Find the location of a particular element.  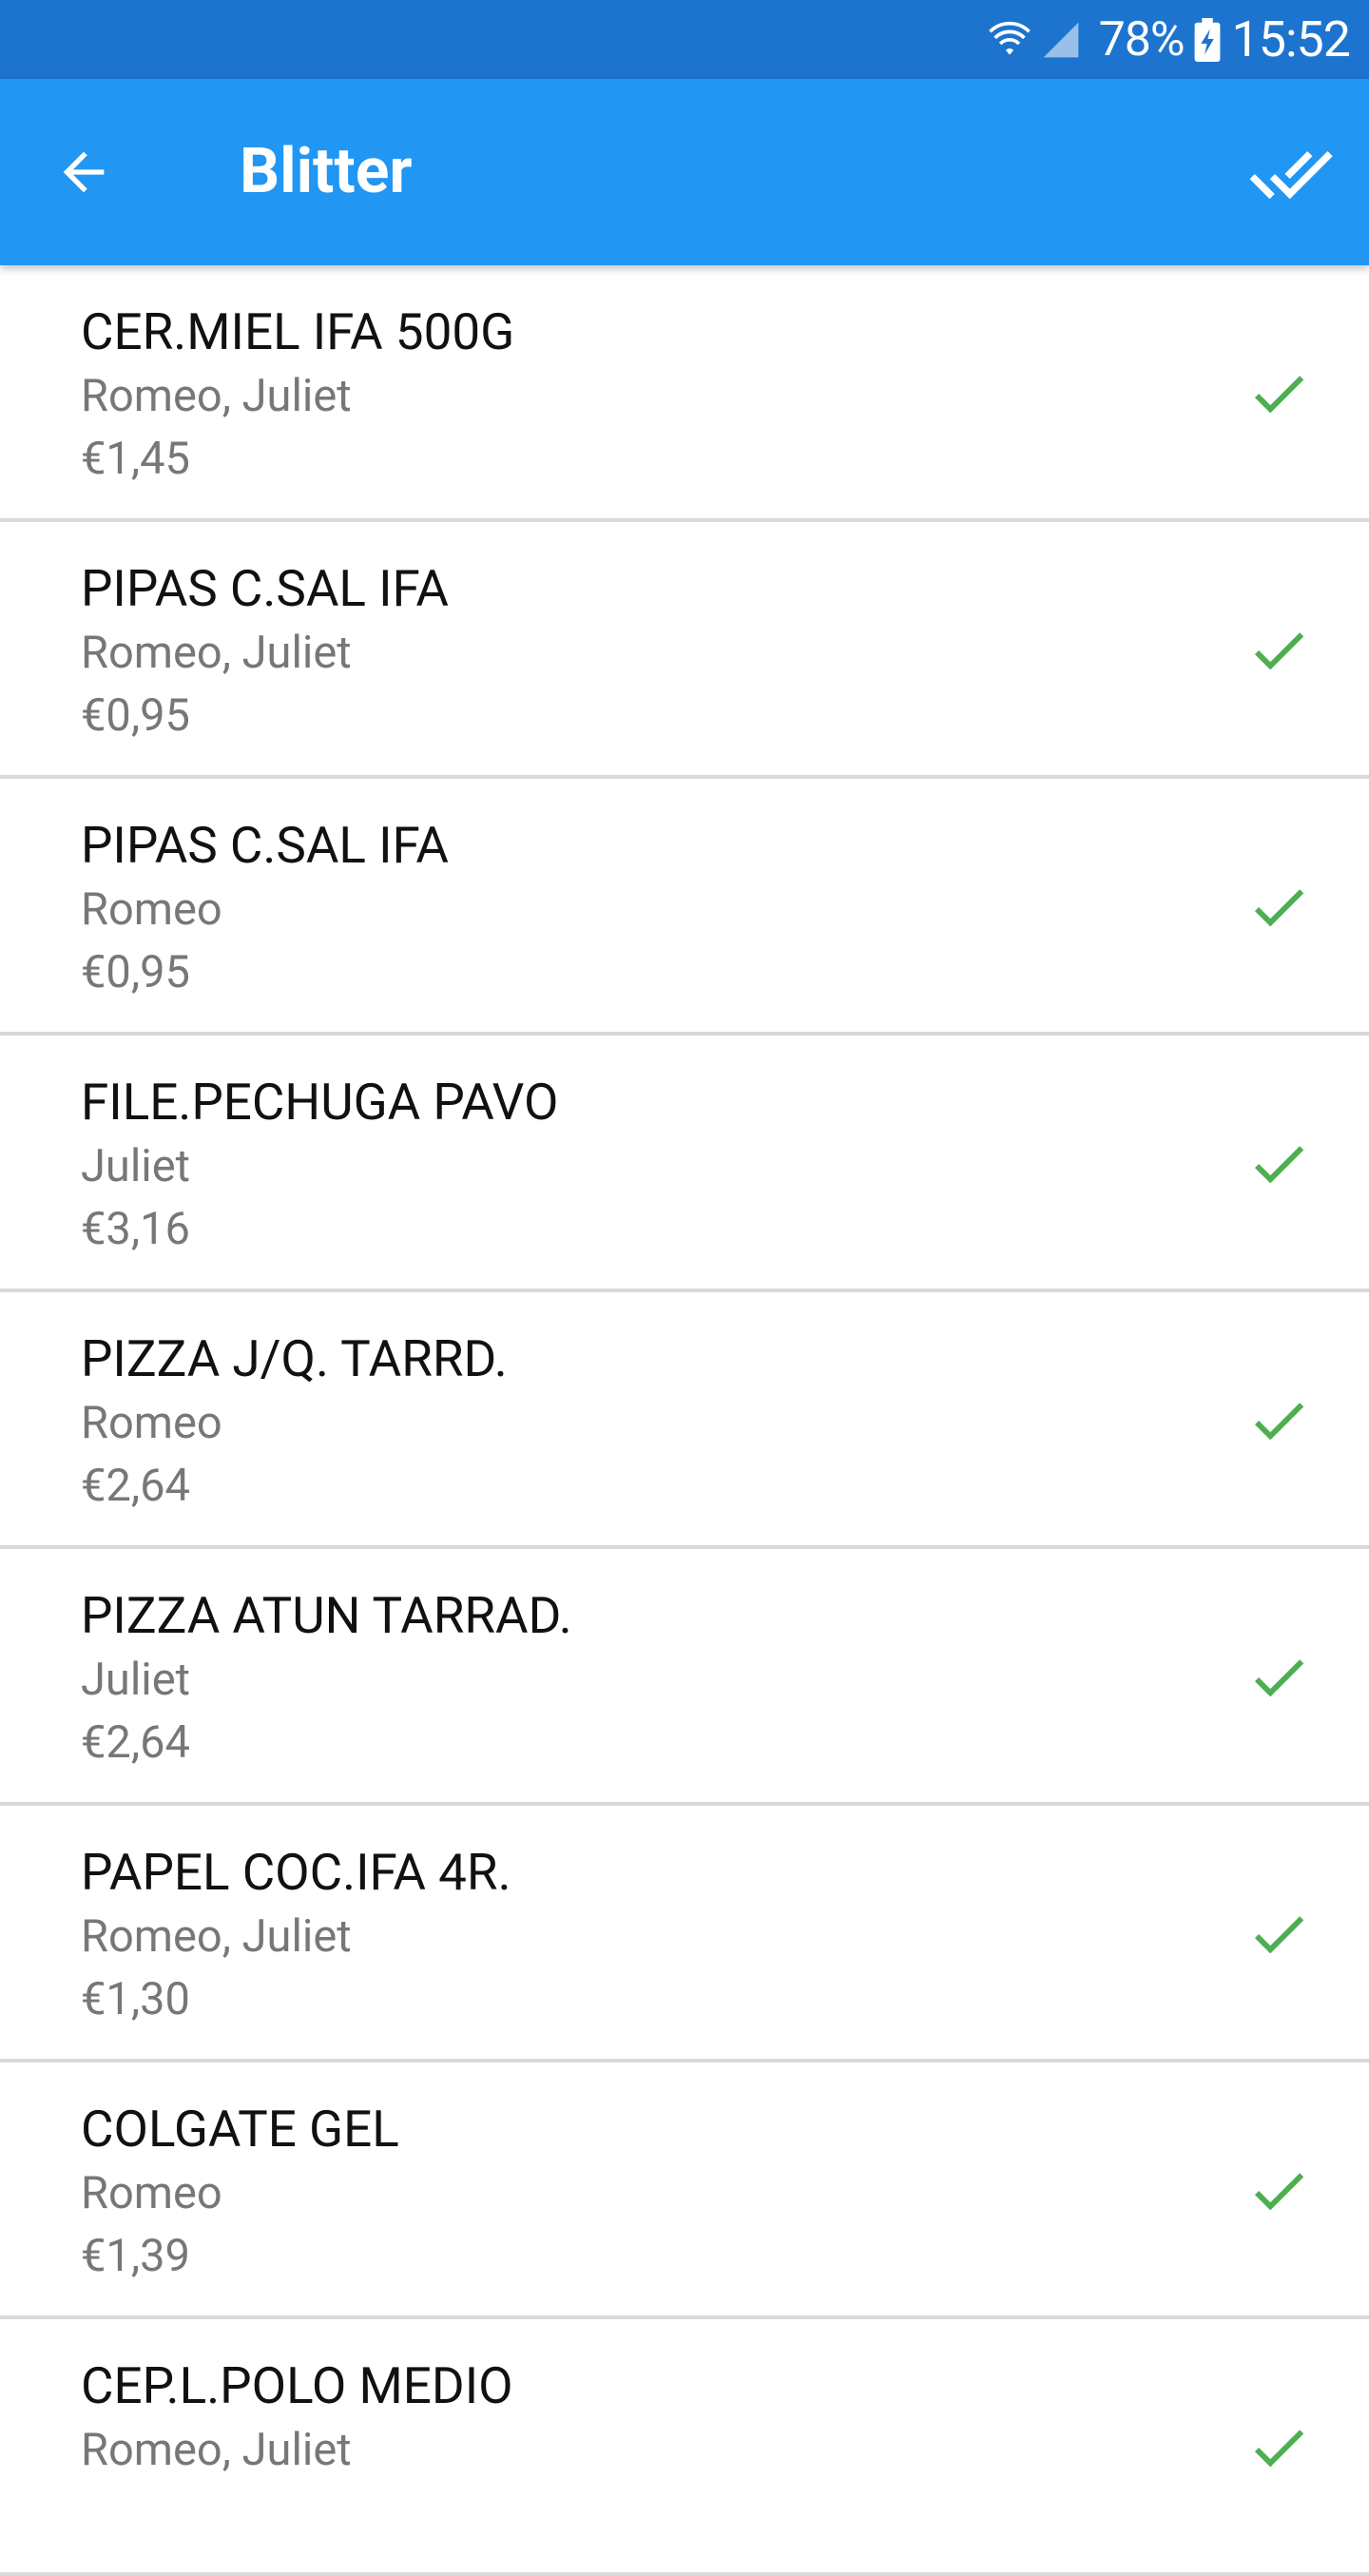

clock: 15:52 is located at coordinates (1291, 39).